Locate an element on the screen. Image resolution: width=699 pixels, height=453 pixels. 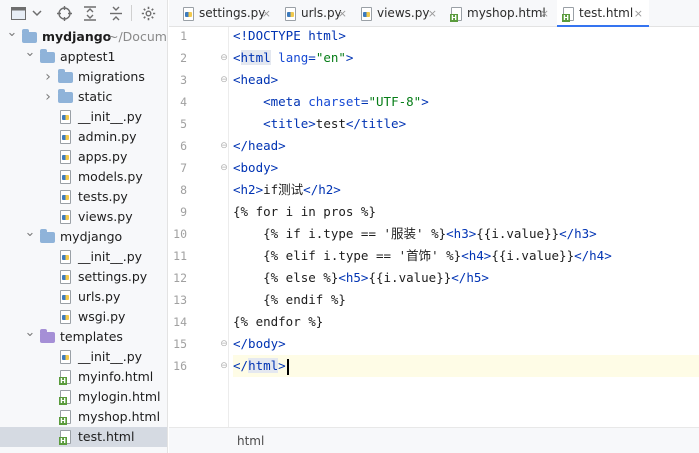
tree-file: apps.py is located at coordinates (83, 157).